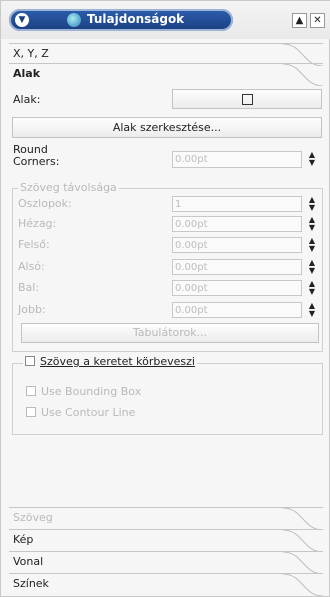  I want to click on right-label: Jobb:, so click(32, 309).